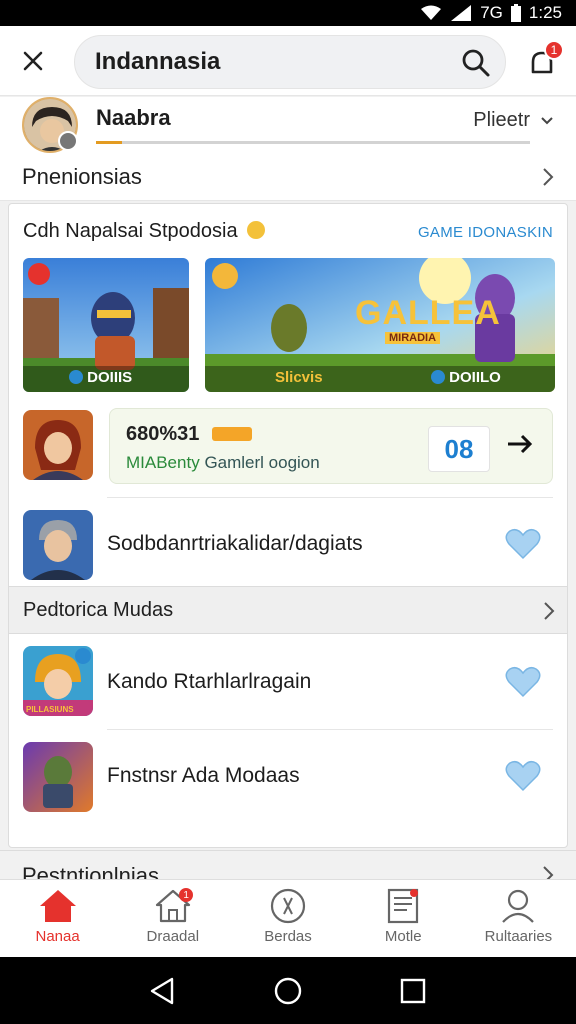 The height and width of the screenshot is (1024, 576). Describe the element at coordinates (403, 936) in the screenshot. I see `nav-label: Motle` at that location.